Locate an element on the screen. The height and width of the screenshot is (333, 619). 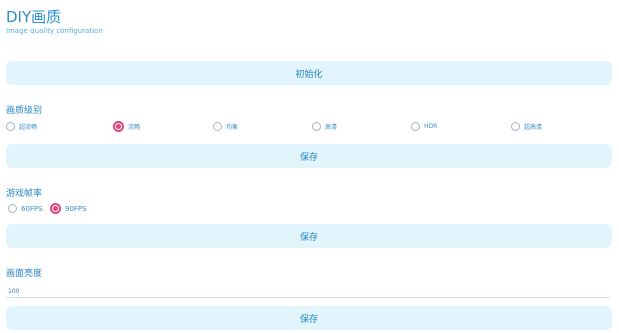
fps-option-60: 60FPS is located at coordinates (25, 208).